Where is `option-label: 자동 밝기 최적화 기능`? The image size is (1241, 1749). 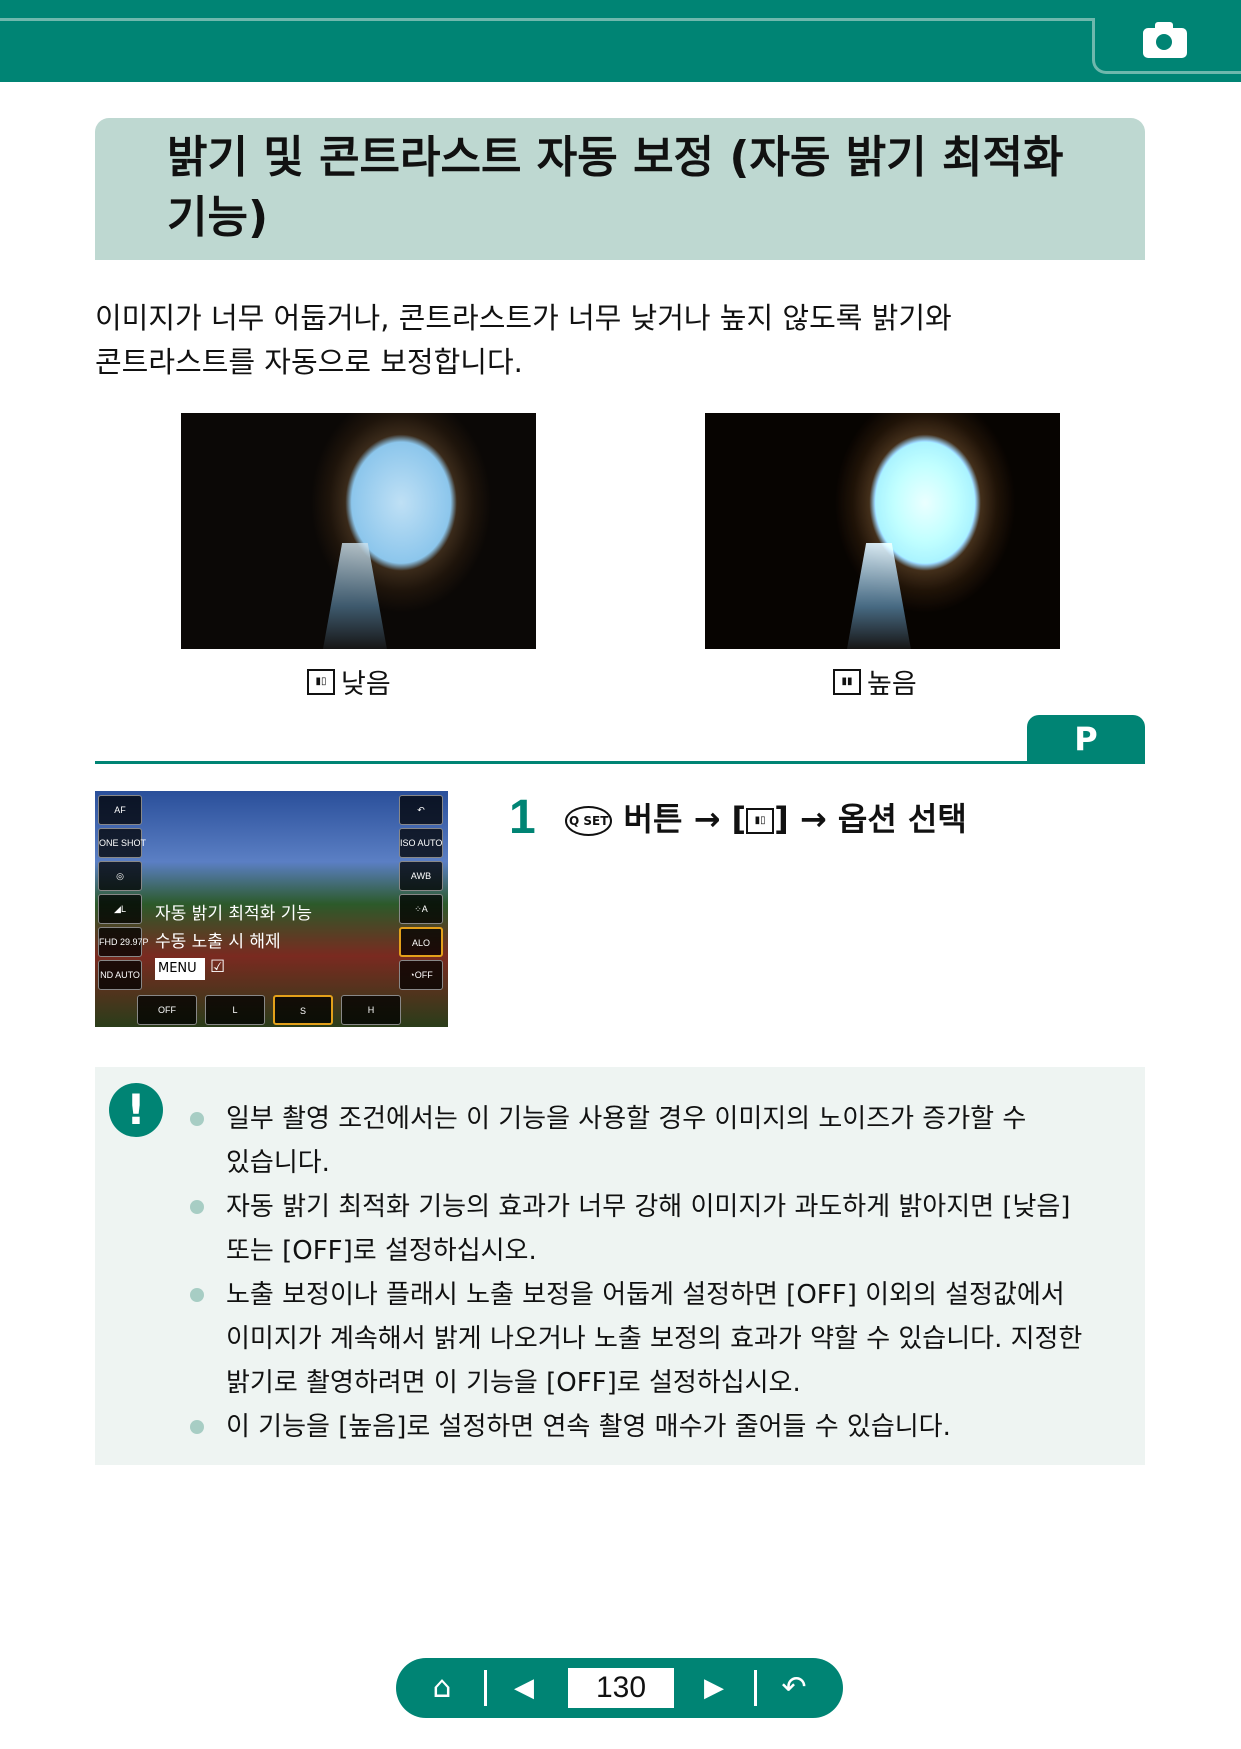 option-label: 자동 밝기 최적화 기능 is located at coordinates (233, 914).